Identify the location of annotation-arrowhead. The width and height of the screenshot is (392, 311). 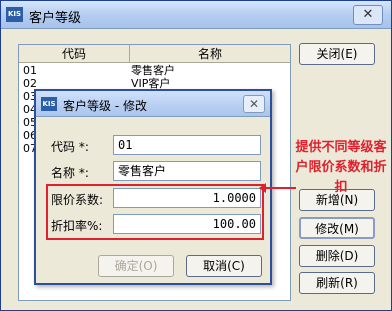
(262, 188).